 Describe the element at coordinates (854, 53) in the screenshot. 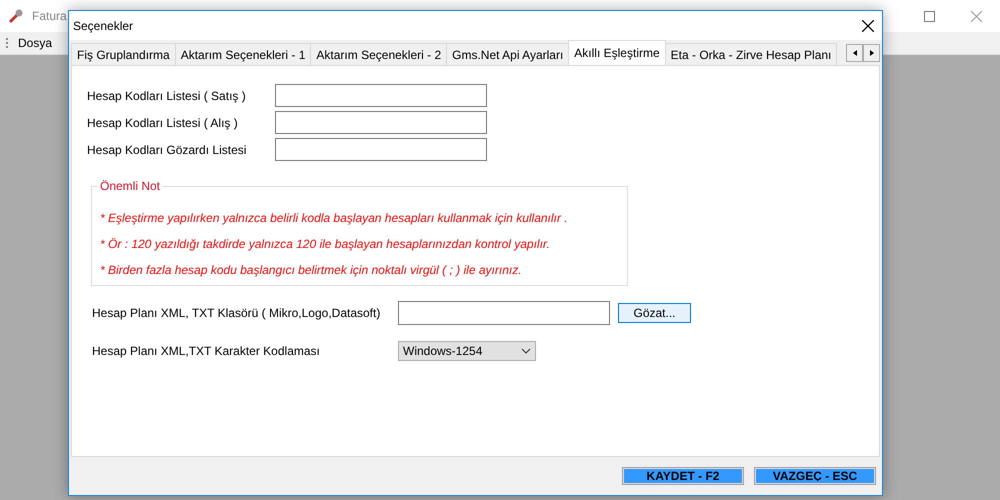

I see `scroll-left-icon` at that location.